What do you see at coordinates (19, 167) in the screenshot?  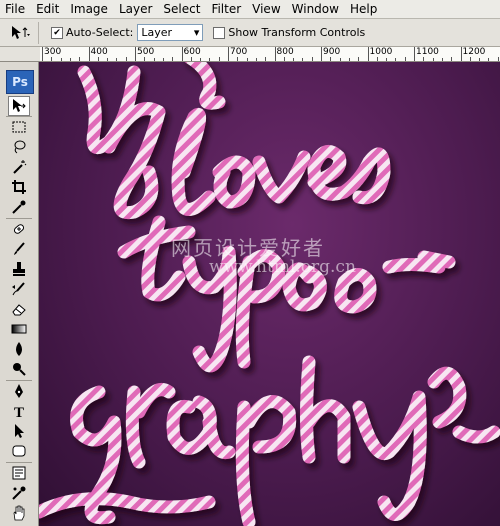 I see `magic-wand-tool-icon` at bounding box center [19, 167].